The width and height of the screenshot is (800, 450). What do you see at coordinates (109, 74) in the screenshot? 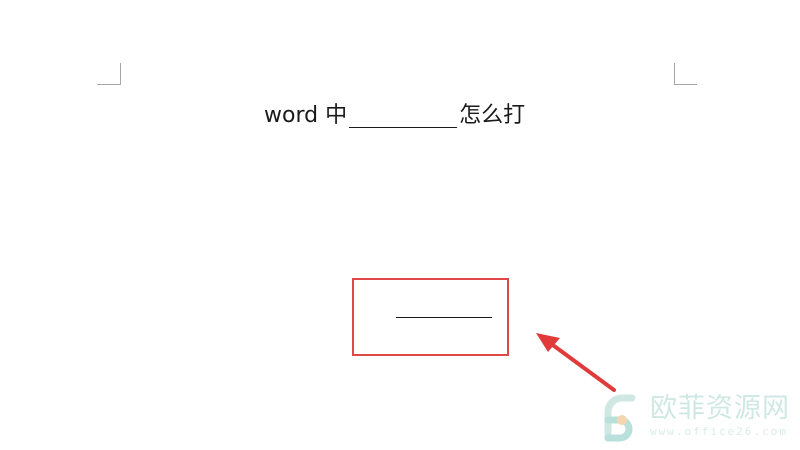
I see `page-margin-mark-top-left` at bounding box center [109, 74].